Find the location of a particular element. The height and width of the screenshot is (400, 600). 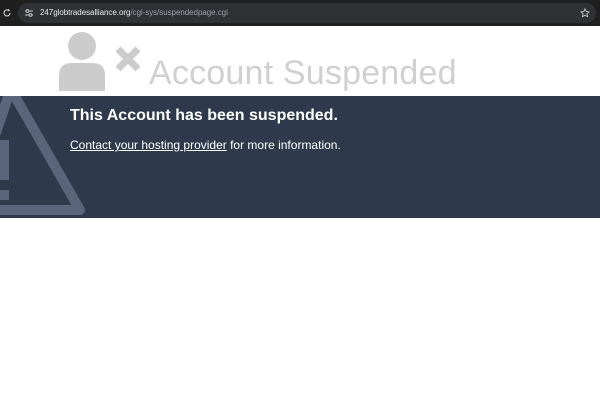

site-info-icon is located at coordinates (29, 13).